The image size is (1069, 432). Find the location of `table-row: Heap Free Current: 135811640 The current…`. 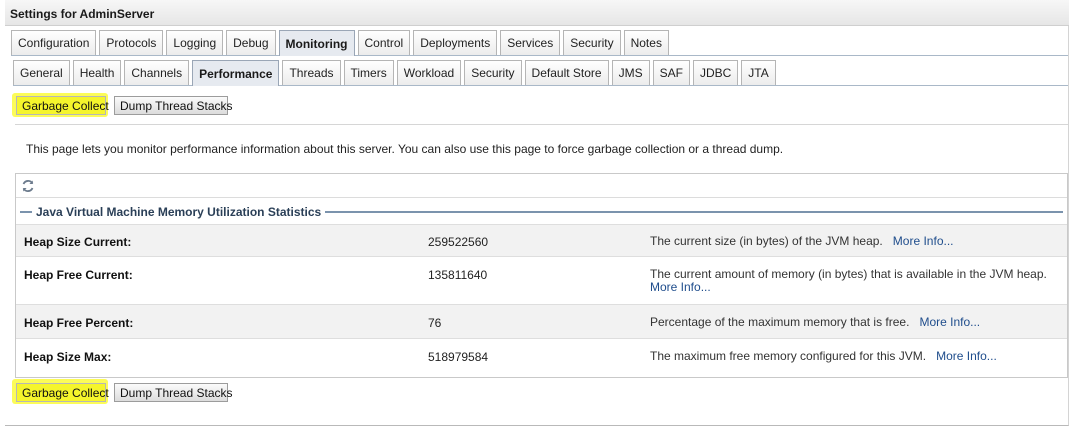

table-row: Heap Free Current: 135811640 The current… is located at coordinates (541, 280).